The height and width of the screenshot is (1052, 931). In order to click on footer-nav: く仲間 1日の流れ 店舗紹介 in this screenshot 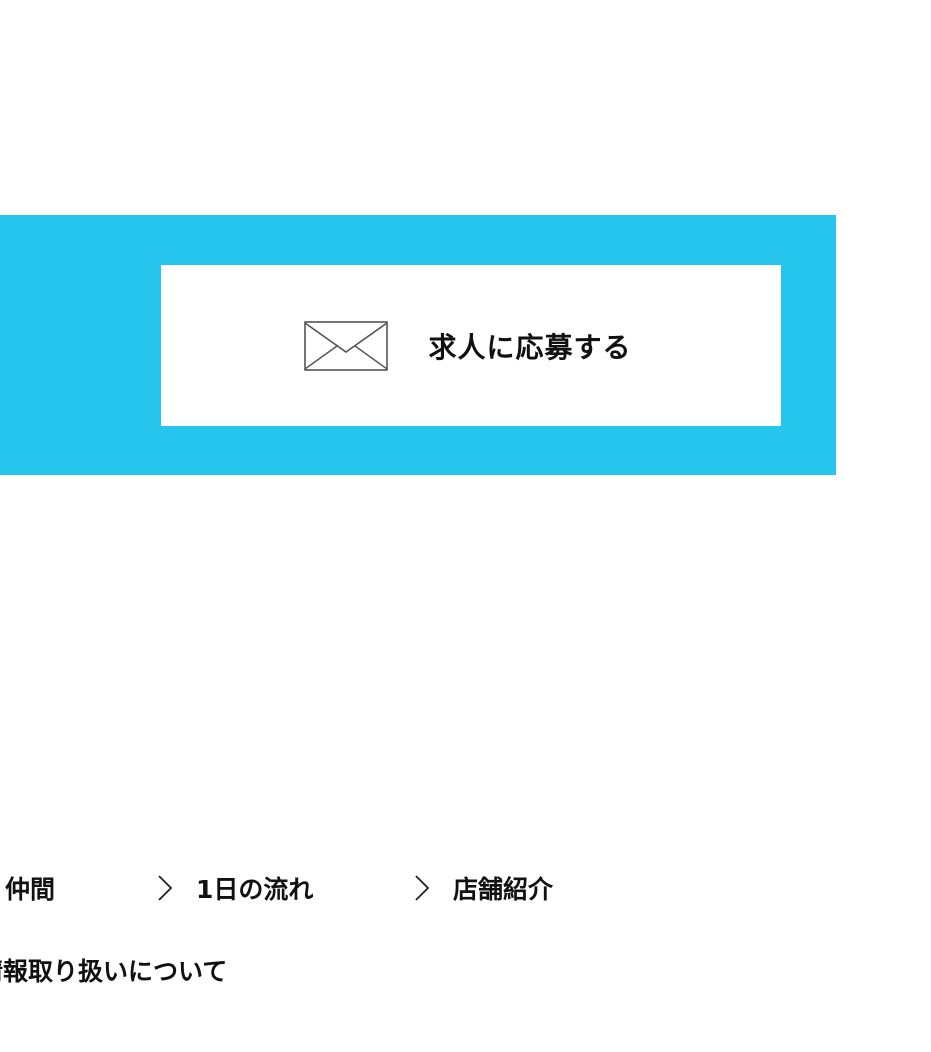, I will do `click(465, 888)`.